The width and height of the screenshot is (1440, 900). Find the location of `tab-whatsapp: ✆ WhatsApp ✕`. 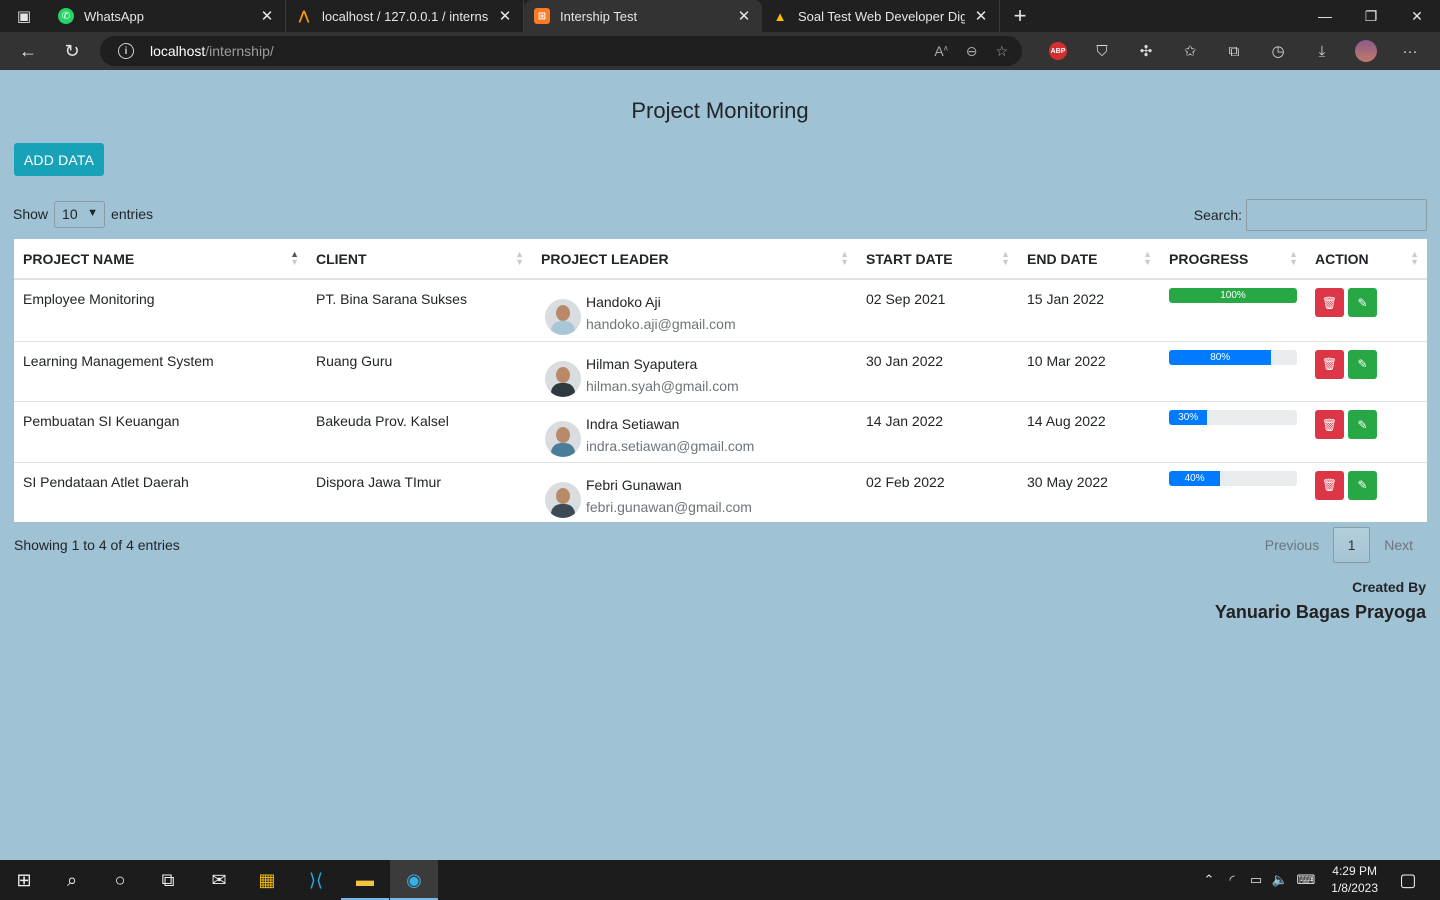

tab-whatsapp: ✆ WhatsApp ✕ is located at coordinates (167, 16).